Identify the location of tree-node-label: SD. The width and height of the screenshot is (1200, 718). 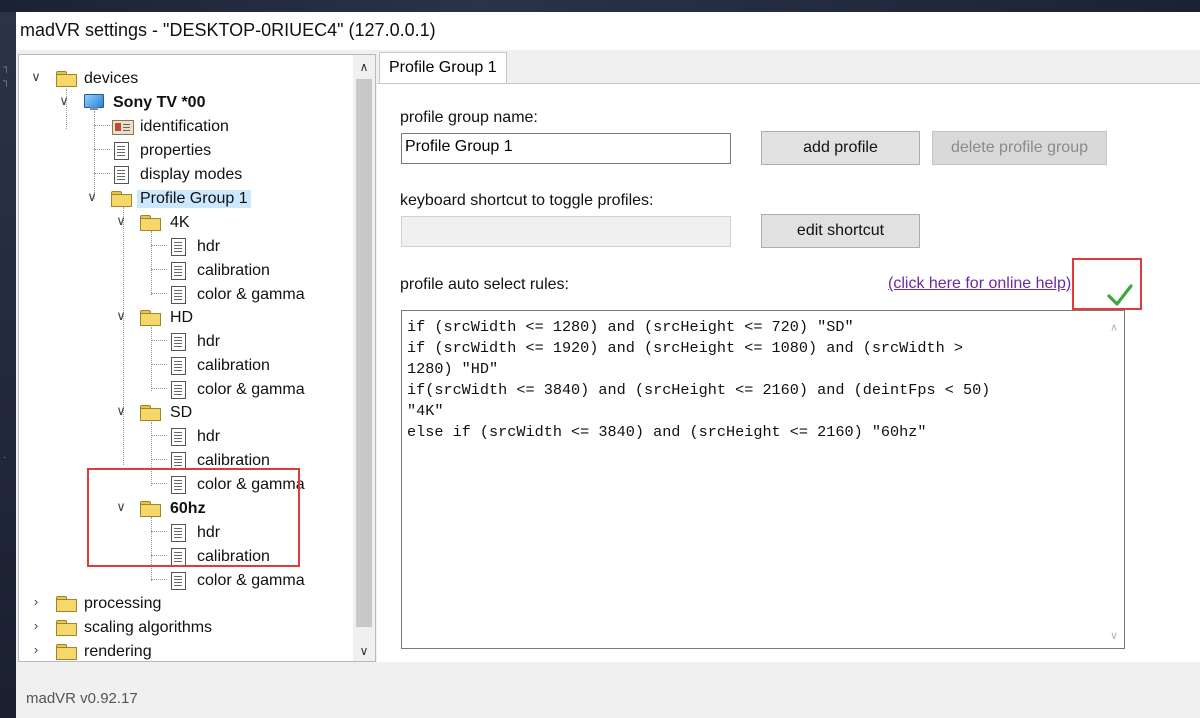
(181, 412).